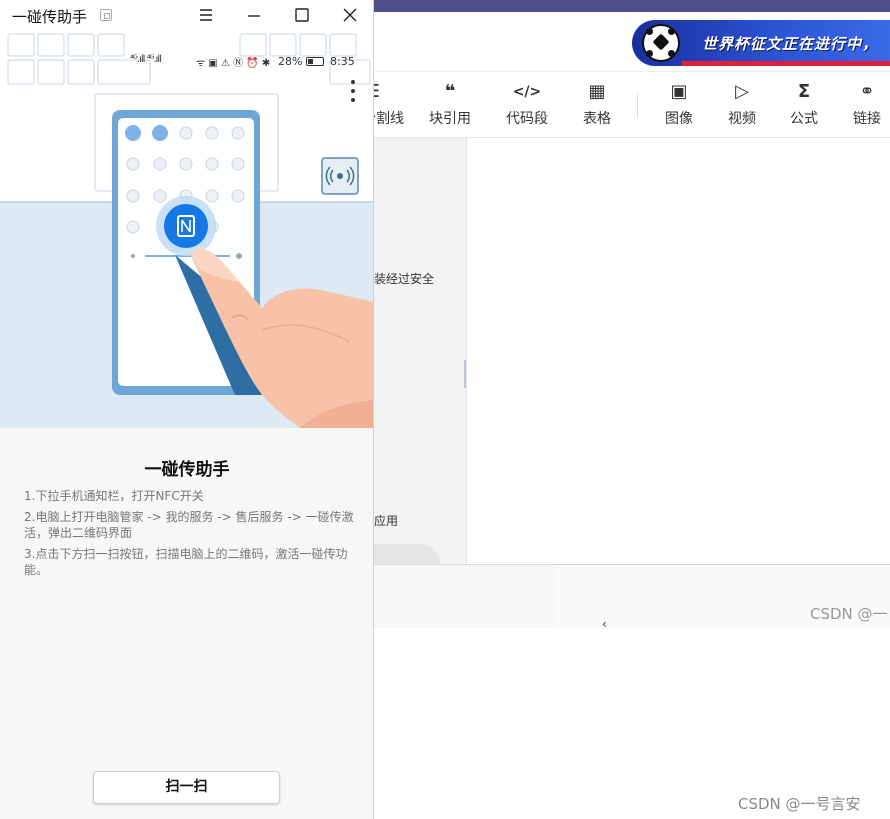  Describe the element at coordinates (742, 105) in the screenshot. I see `toolbar-video-button: ▷ 视频` at that location.